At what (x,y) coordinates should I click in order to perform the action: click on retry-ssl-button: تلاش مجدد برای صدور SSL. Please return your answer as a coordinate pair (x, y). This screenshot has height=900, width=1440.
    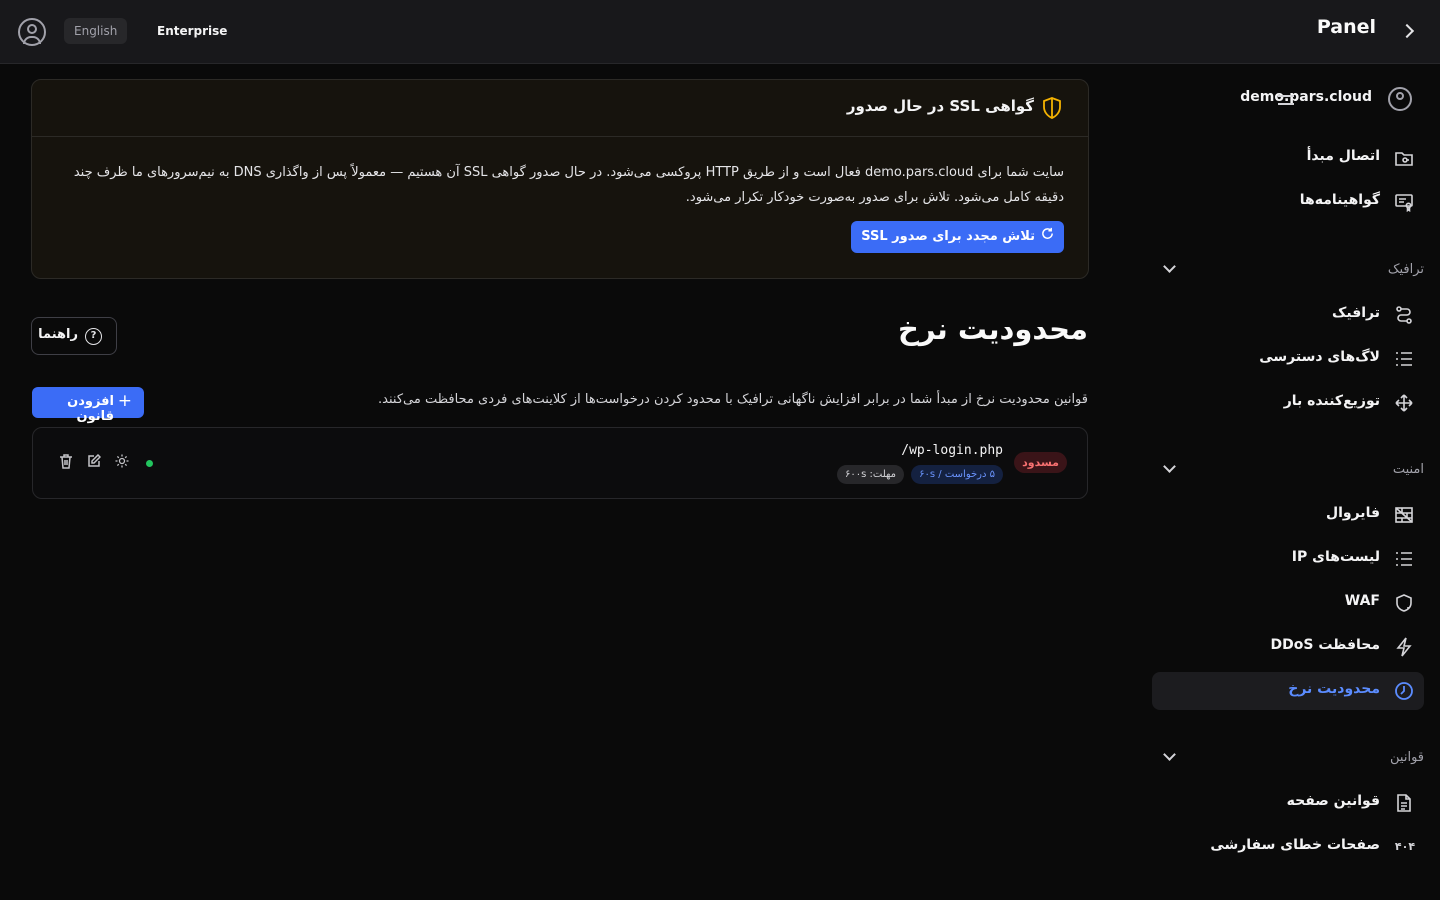
    Looking at the image, I should click on (957, 237).